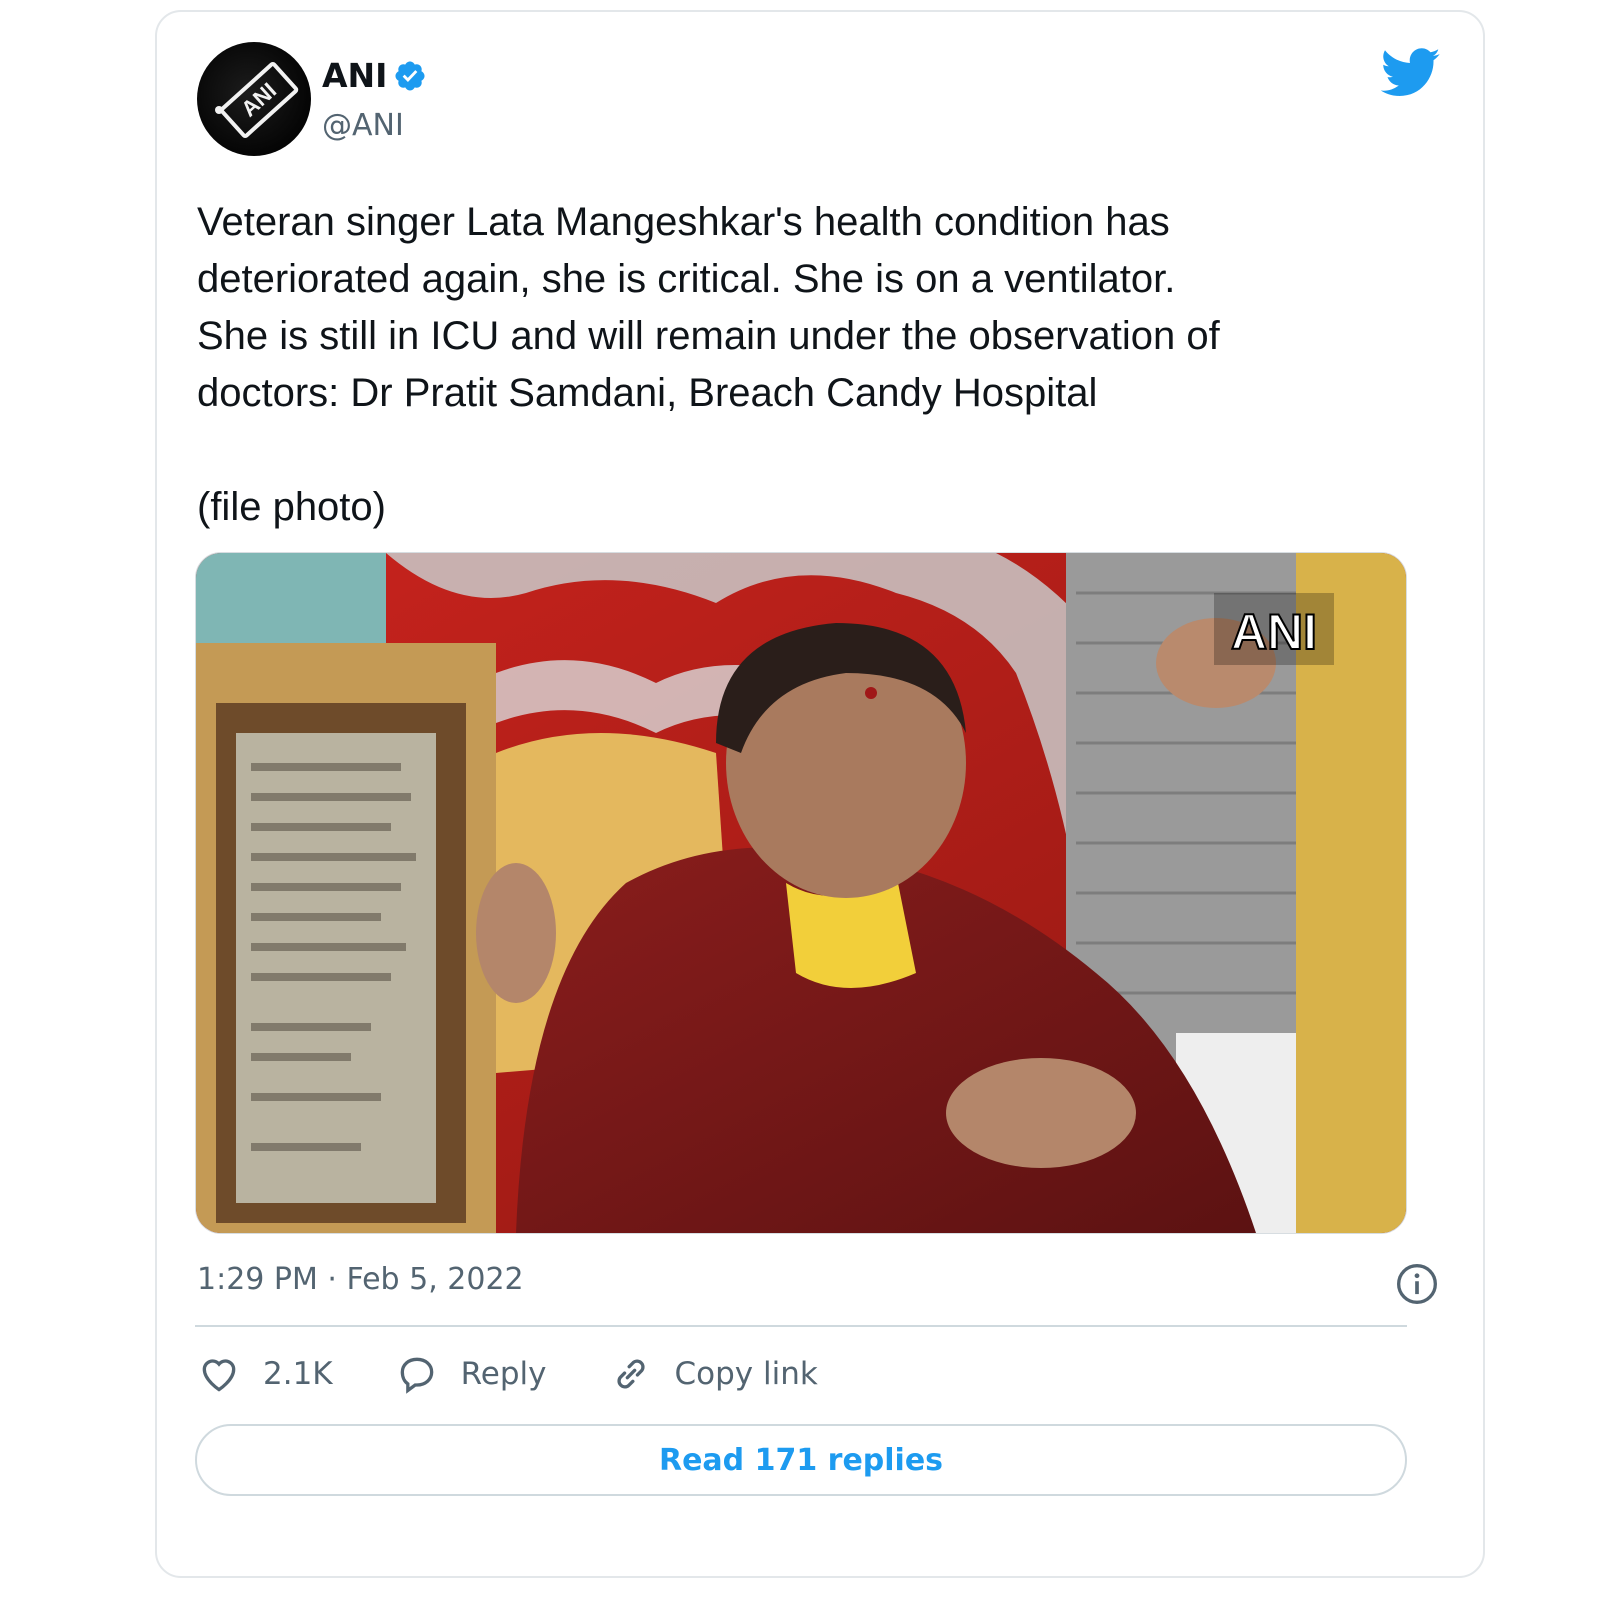 This screenshot has width=1600, height=1600. Describe the element at coordinates (746, 1374) in the screenshot. I see `copy-link-label: Copy link` at that location.